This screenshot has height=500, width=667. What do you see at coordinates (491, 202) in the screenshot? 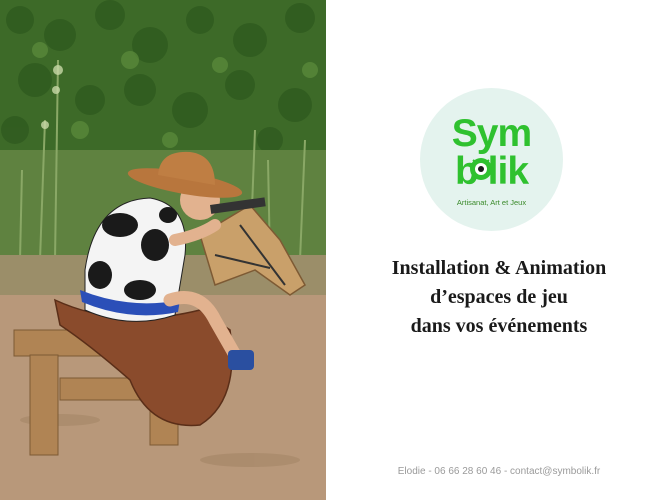
I see `logo-tagline: Artisanat, Art et Jeux` at bounding box center [491, 202].